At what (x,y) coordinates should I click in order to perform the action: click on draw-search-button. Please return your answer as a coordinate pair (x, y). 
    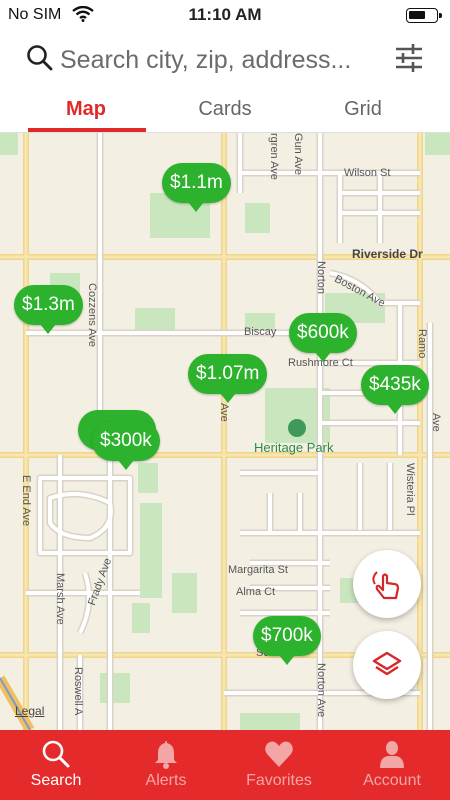
    Looking at the image, I should click on (387, 584).